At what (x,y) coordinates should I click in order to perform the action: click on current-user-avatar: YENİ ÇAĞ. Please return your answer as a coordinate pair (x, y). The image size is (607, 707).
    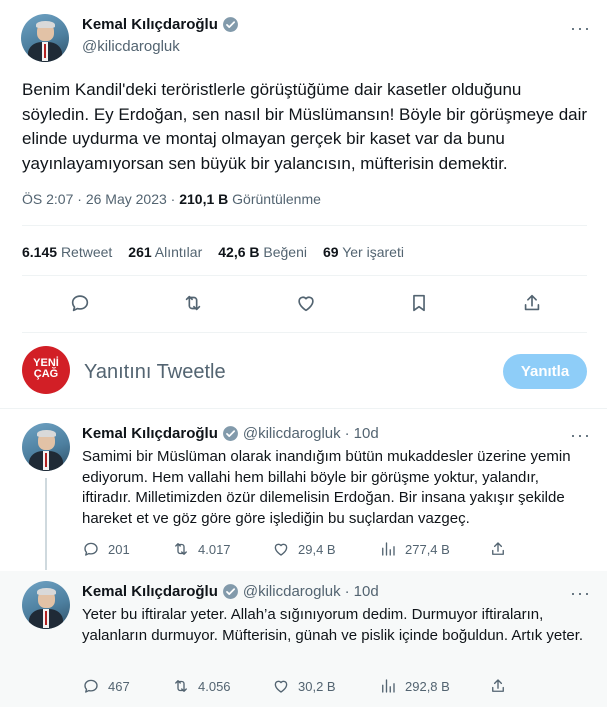
    Looking at the image, I should click on (46, 370).